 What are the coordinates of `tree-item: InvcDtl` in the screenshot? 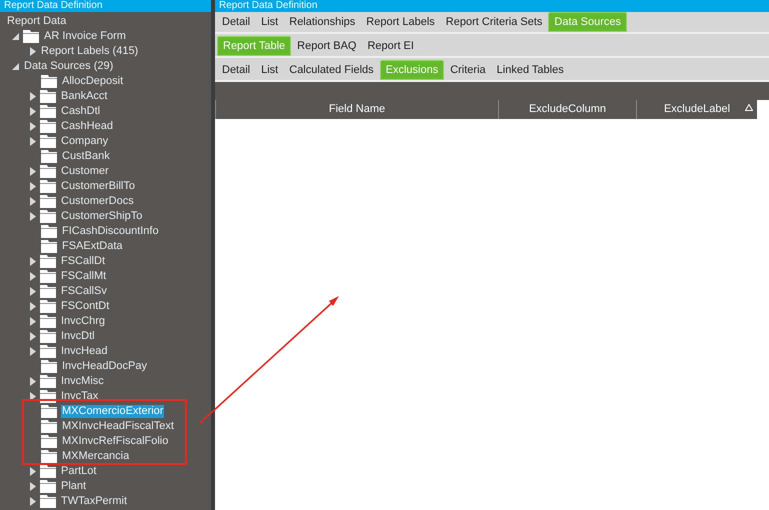 It's located at (78, 336).